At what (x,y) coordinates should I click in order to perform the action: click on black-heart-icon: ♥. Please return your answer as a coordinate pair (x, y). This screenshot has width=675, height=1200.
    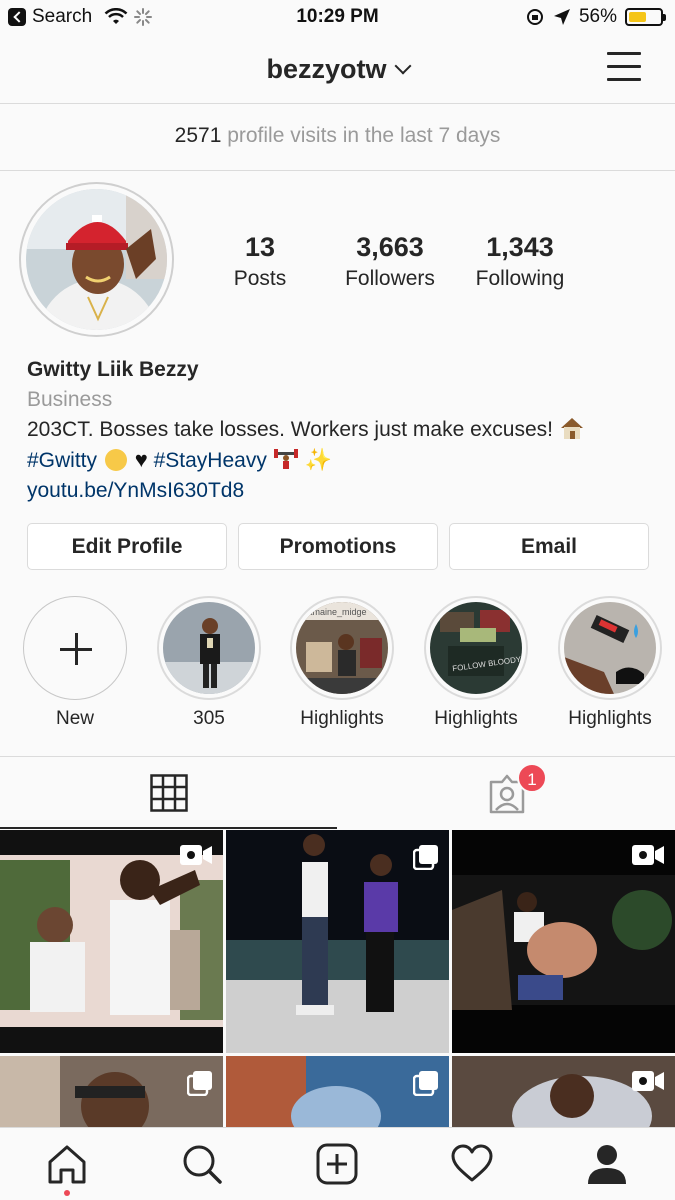
    Looking at the image, I should click on (141, 459).